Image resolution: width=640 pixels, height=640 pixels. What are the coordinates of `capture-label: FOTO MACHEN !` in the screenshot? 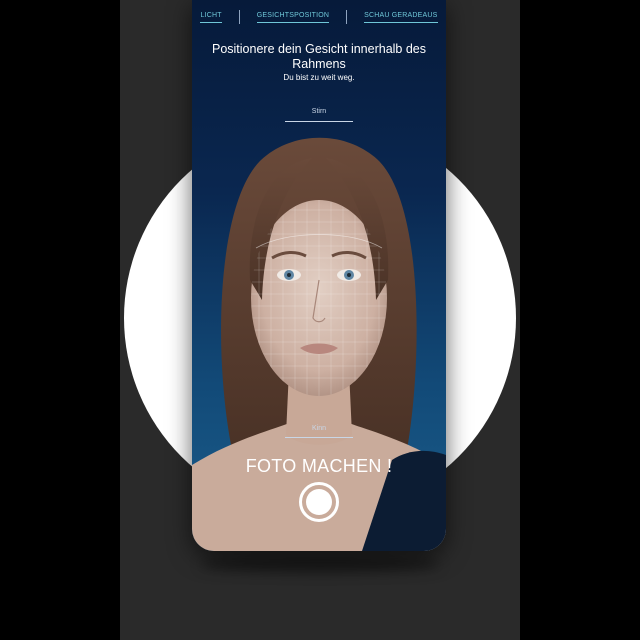 It's located at (319, 466).